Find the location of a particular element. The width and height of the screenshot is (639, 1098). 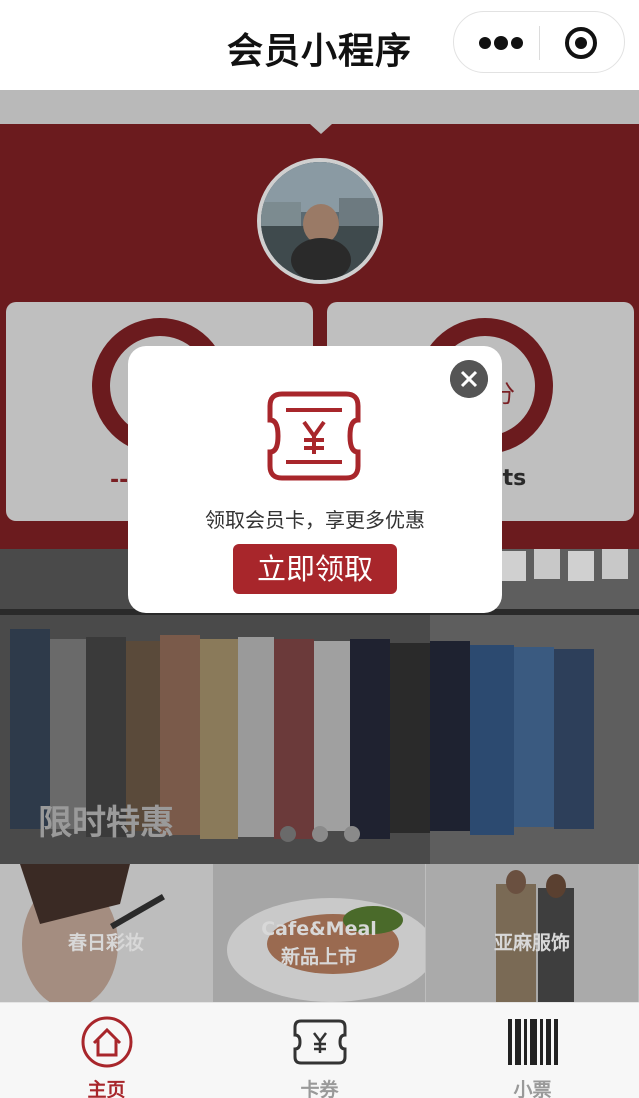

tab-label: 主页 is located at coordinates (106, 1088).